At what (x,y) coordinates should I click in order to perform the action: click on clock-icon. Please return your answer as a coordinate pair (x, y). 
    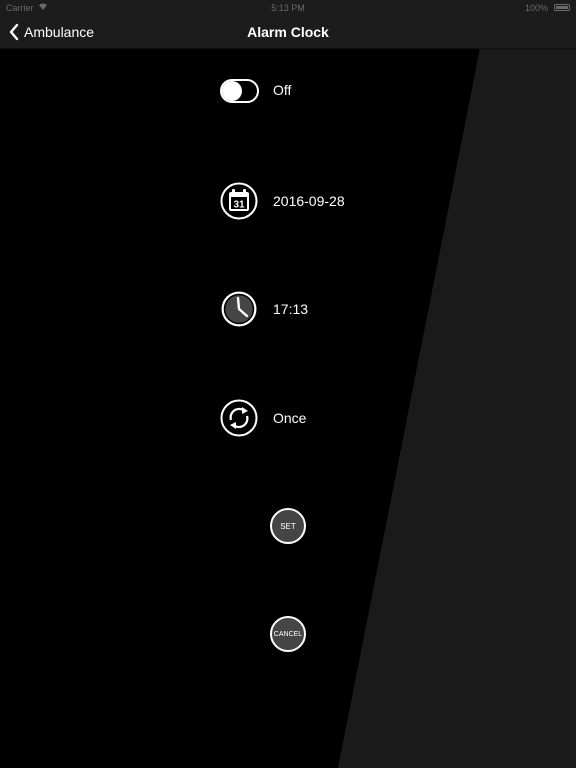
    Looking at the image, I should click on (239, 309).